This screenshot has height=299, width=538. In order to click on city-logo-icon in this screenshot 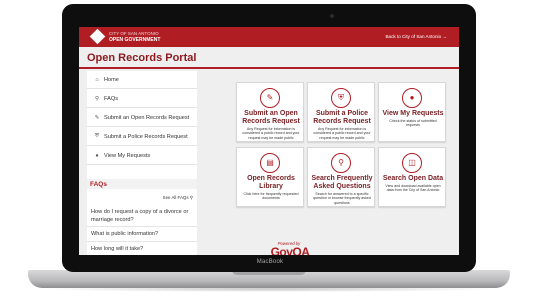, I will do `click(97, 36)`.